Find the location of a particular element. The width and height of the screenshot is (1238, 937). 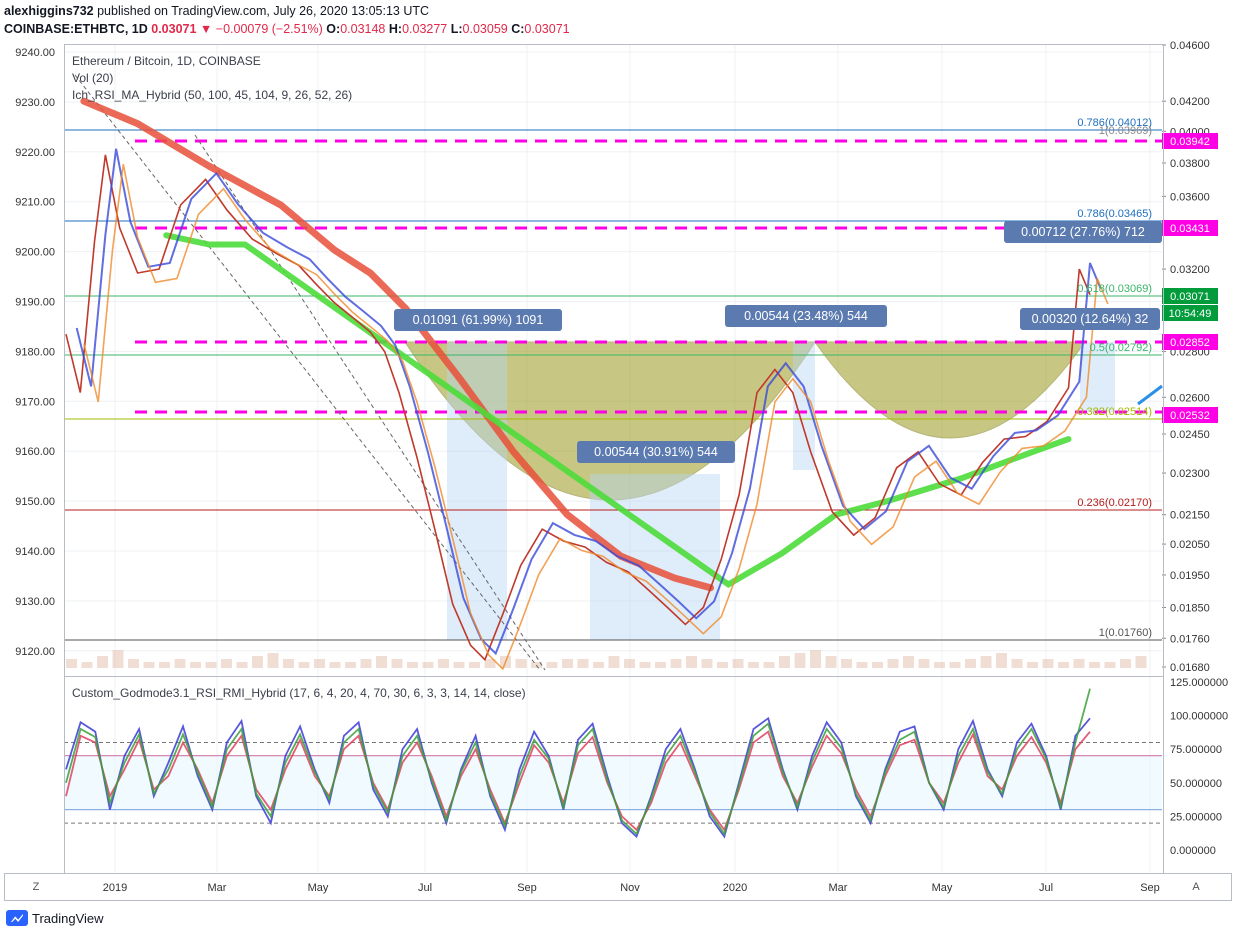

osc-axis-tick: 125.000000 is located at coordinates (1199, 683).